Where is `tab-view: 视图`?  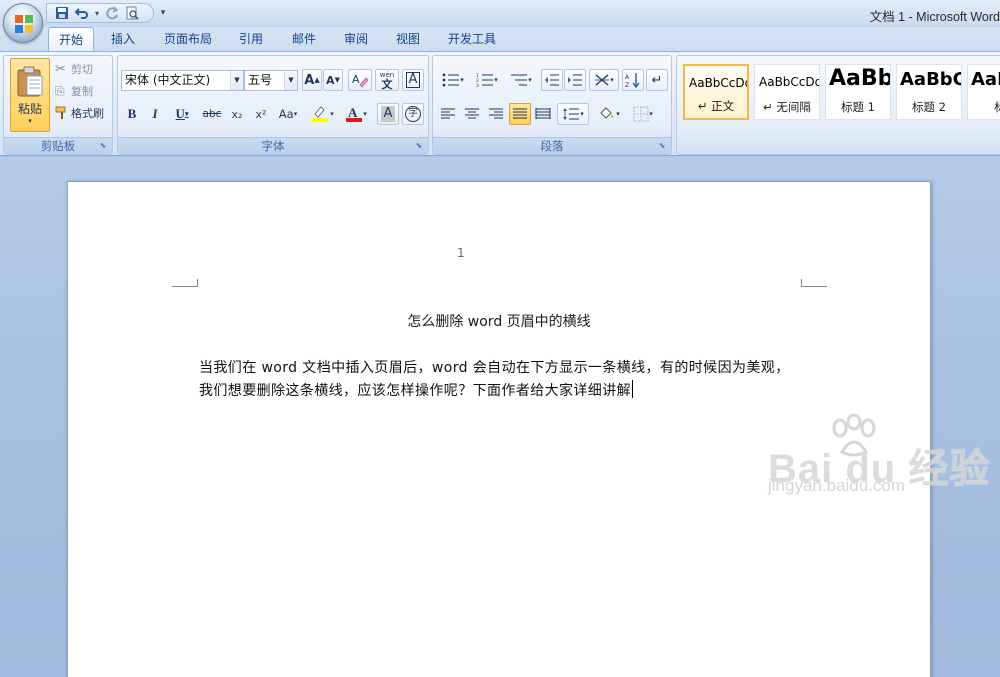
tab-view: 视图 is located at coordinates (408, 39).